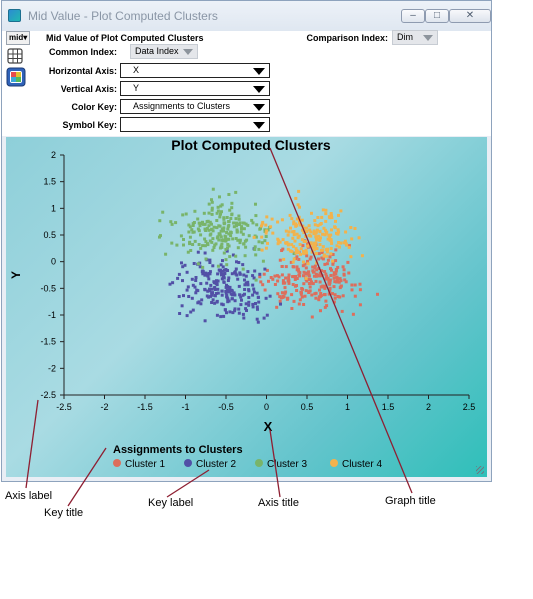  I want to click on x-tick-label: 1.5, so click(388, 407).